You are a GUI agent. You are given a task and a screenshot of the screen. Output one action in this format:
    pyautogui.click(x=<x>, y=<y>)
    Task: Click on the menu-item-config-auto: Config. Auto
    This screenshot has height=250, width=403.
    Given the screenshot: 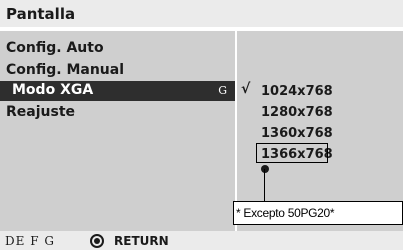 What is the action you would take?
    pyautogui.click(x=55, y=48)
    